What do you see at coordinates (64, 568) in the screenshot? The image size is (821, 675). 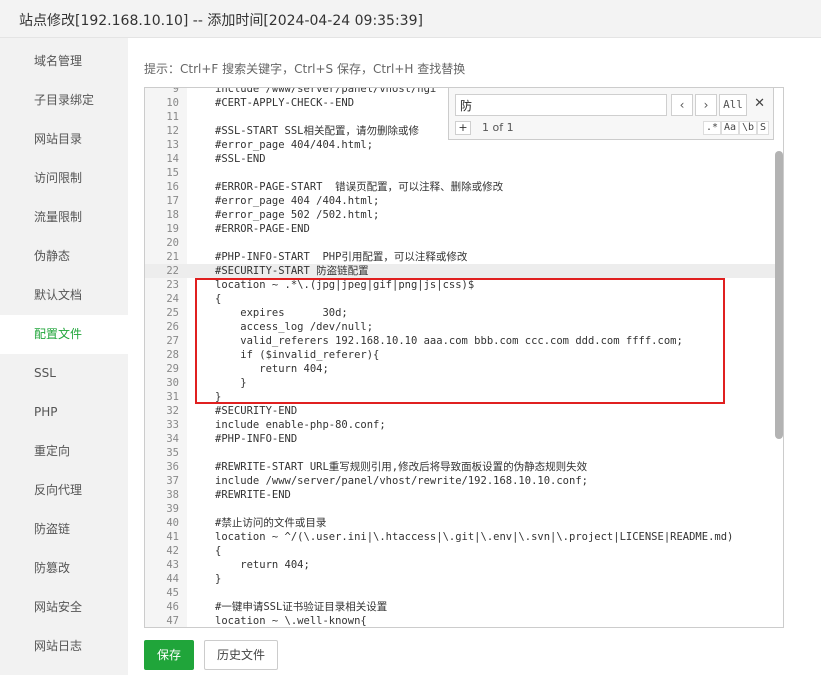 I see `sidebar-item-tamper: 防篡改` at bounding box center [64, 568].